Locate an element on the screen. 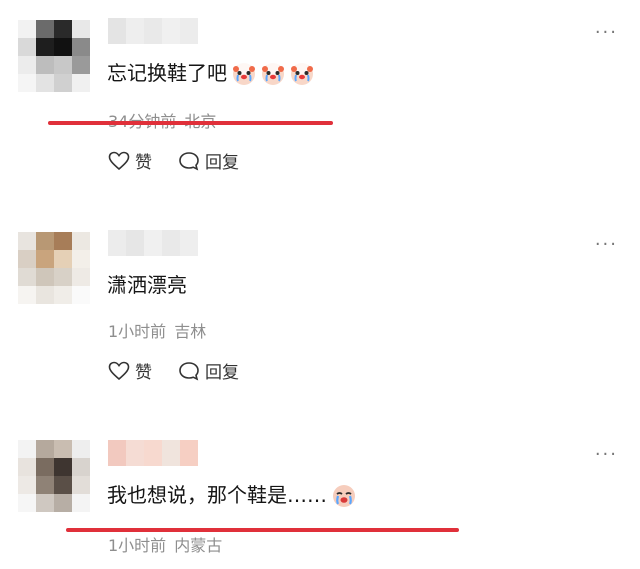 Image resolution: width=640 pixels, height=569 pixels. highlight-underline is located at coordinates (190, 123).